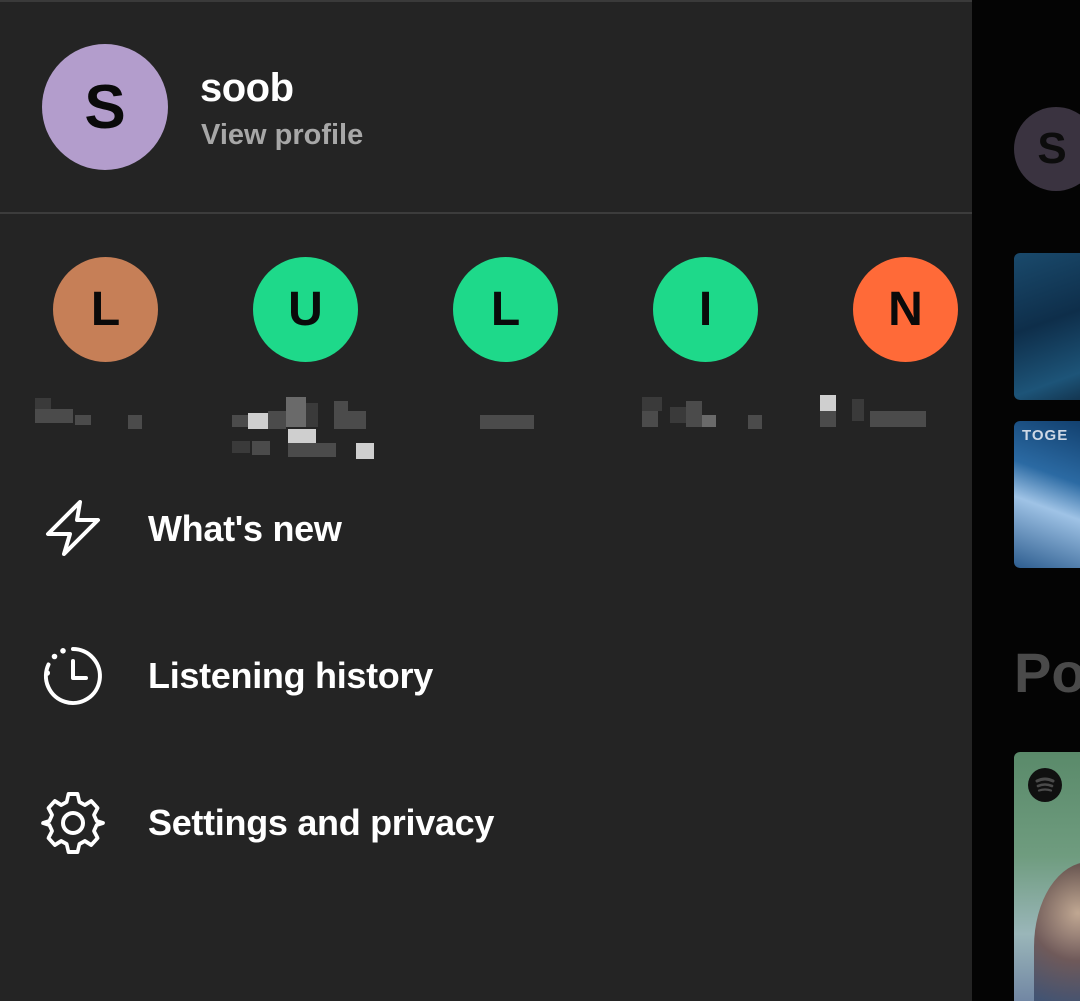 The height and width of the screenshot is (1001, 1080). I want to click on background-profile-avatar: S, so click(1047, 149).